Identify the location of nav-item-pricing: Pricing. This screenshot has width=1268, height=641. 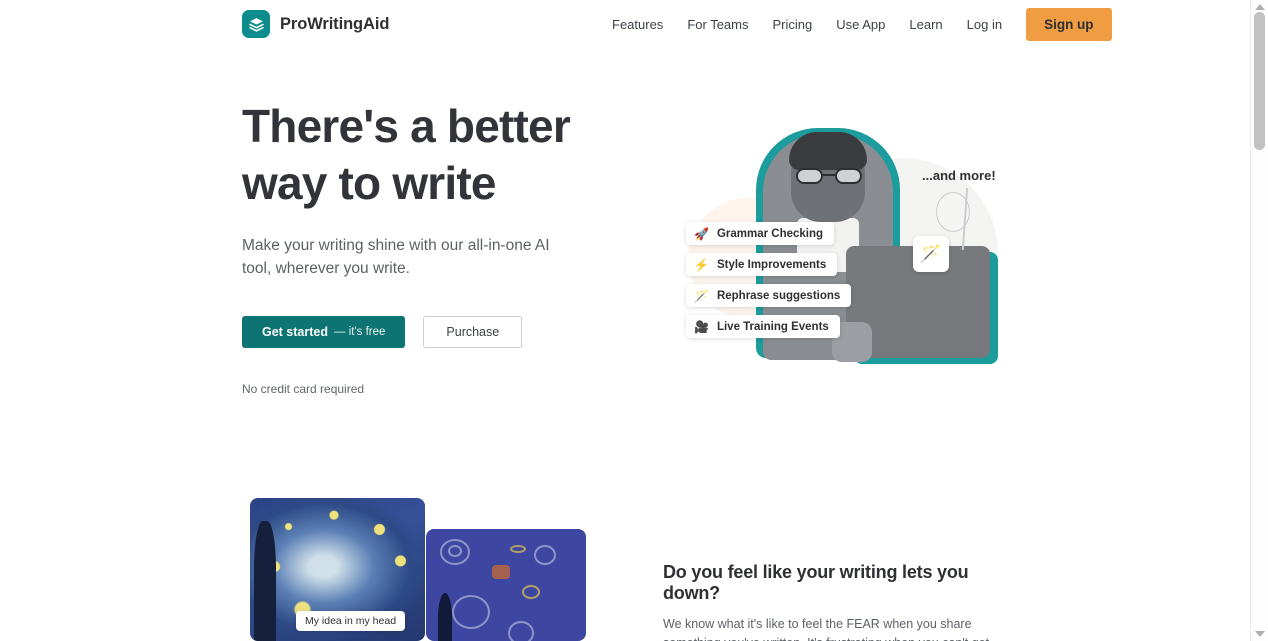
(792, 24).